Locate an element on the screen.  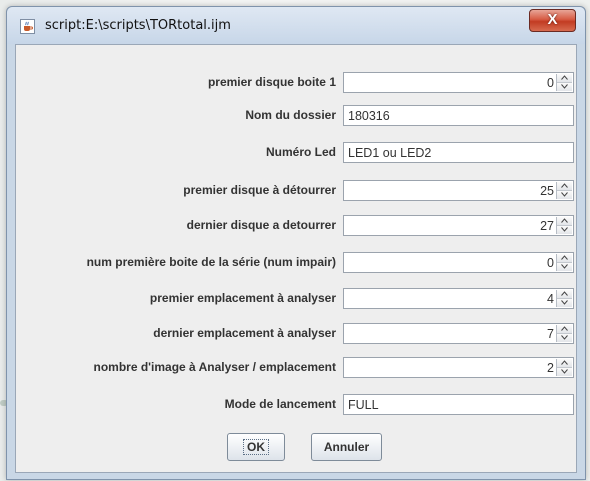
form-row: Mode de lancement FULL is located at coordinates (296, 404).